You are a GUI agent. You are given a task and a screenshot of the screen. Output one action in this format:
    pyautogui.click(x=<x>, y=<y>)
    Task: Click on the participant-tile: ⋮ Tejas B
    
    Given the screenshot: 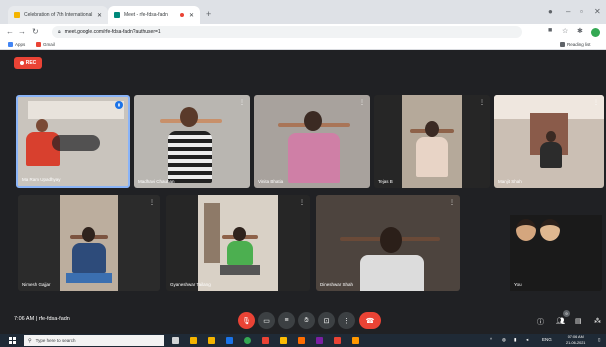 What is the action you would take?
    pyautogui.click(x=432, y=141)
    